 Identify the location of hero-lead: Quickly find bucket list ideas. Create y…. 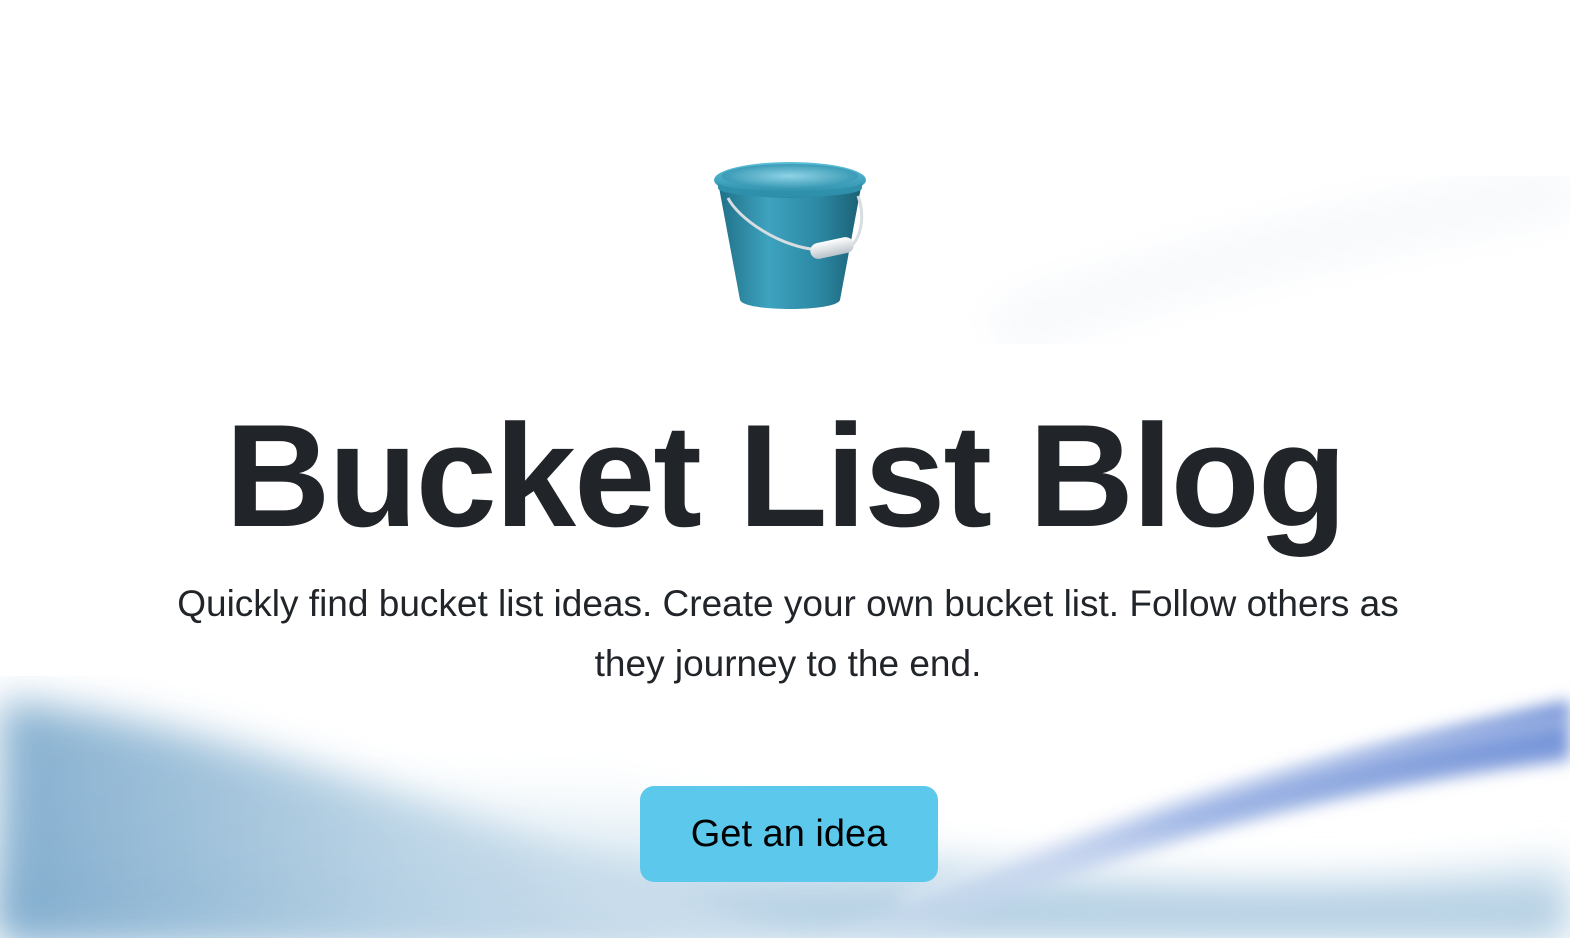
(788, 633).